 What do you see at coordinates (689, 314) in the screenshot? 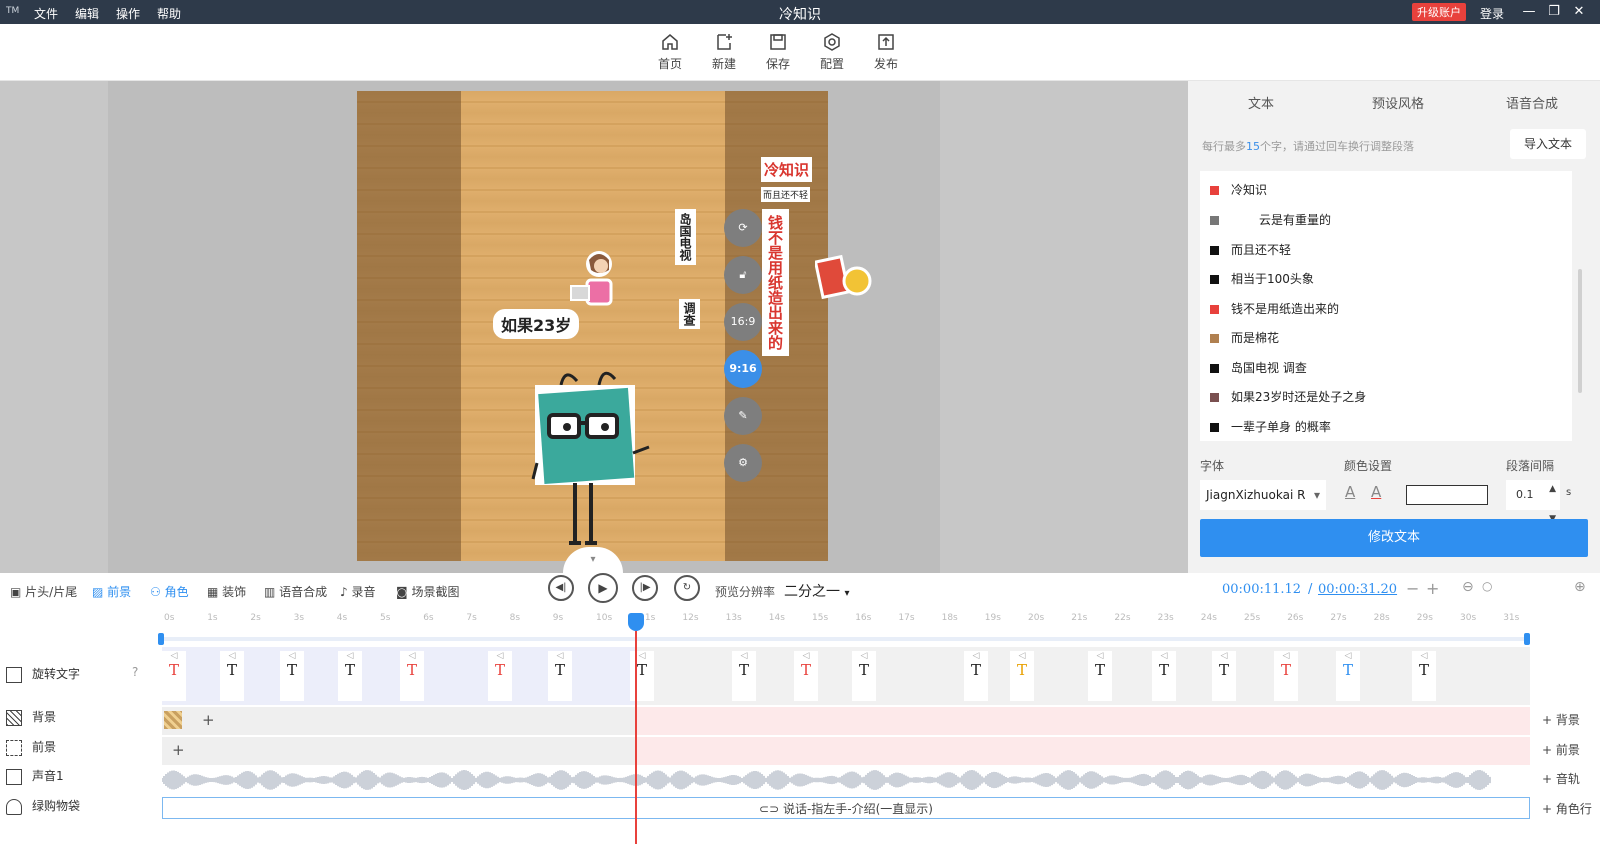
I see `vertical-text-survey: 调查` at bounding box center [689, 314].